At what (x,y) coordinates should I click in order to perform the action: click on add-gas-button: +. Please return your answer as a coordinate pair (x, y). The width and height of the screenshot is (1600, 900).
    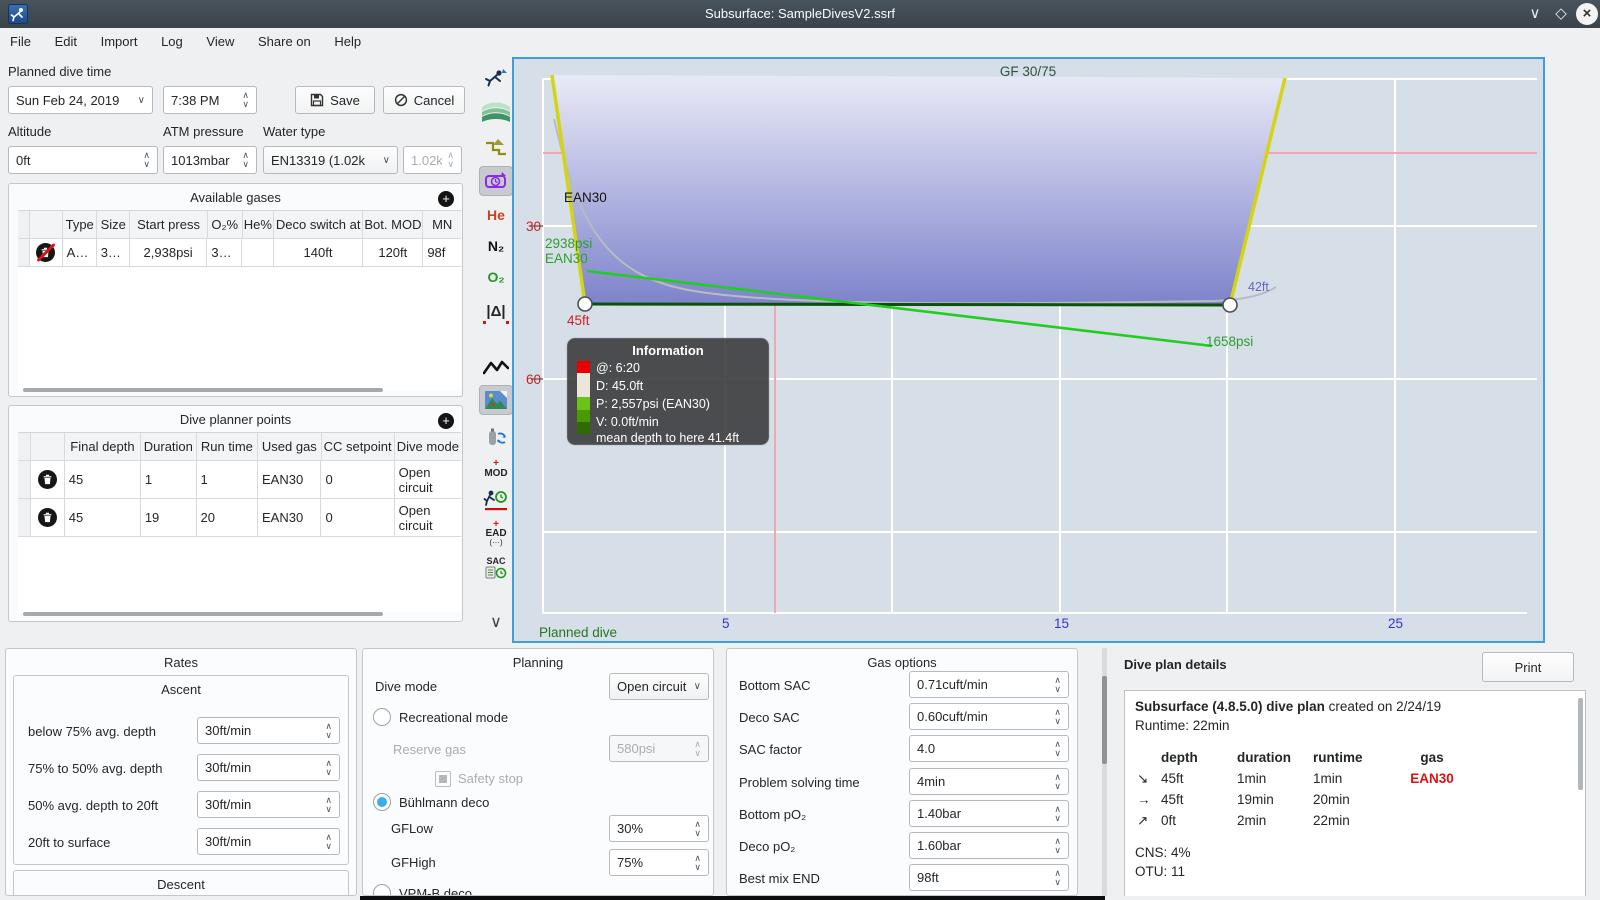
    Looking at the image, I should click on (446, 199).